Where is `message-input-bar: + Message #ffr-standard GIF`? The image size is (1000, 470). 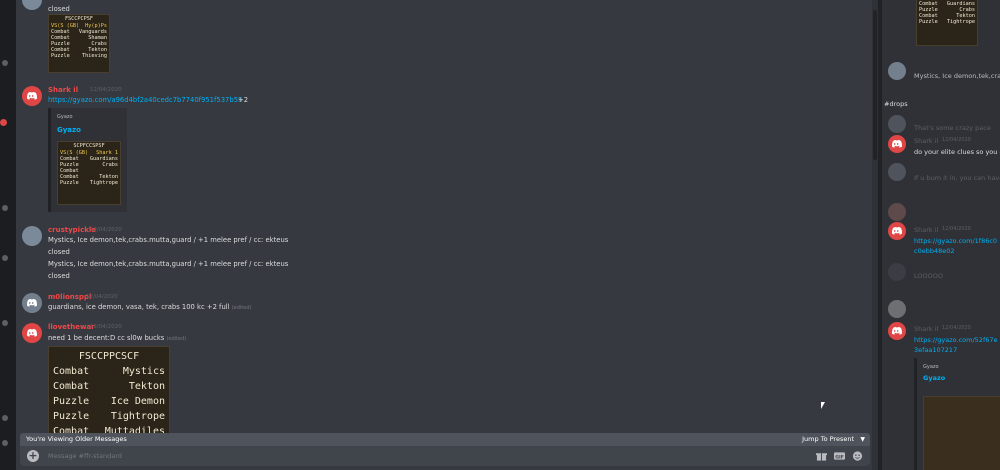 message-input-bar: + Message #ffr-standard GIF is located at coordinates (445, 456).